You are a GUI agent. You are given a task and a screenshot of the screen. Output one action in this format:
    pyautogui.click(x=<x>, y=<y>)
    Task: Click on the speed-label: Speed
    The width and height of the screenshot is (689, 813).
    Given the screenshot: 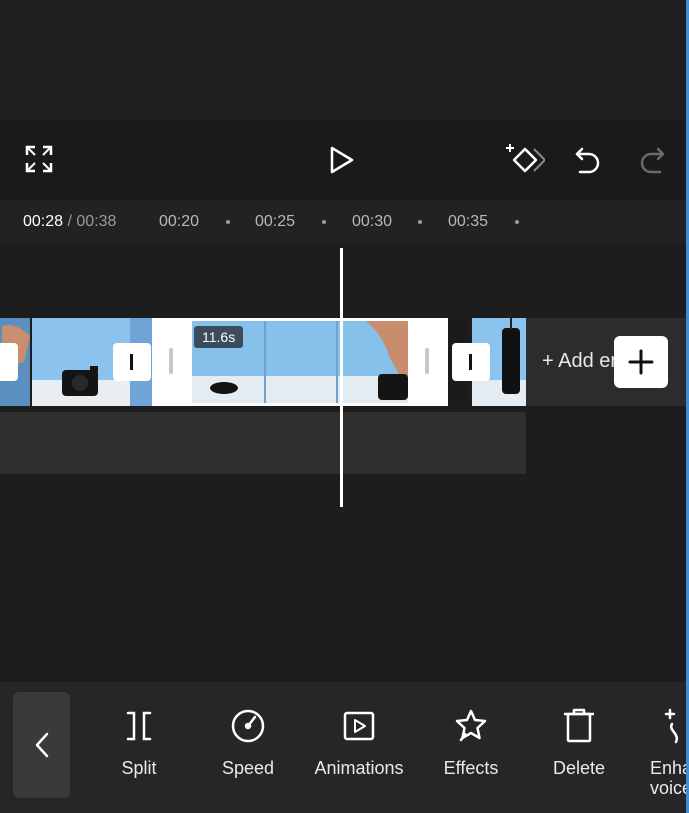 What is the action you would take?
    pyautogui.click(x=248, y=768)
    